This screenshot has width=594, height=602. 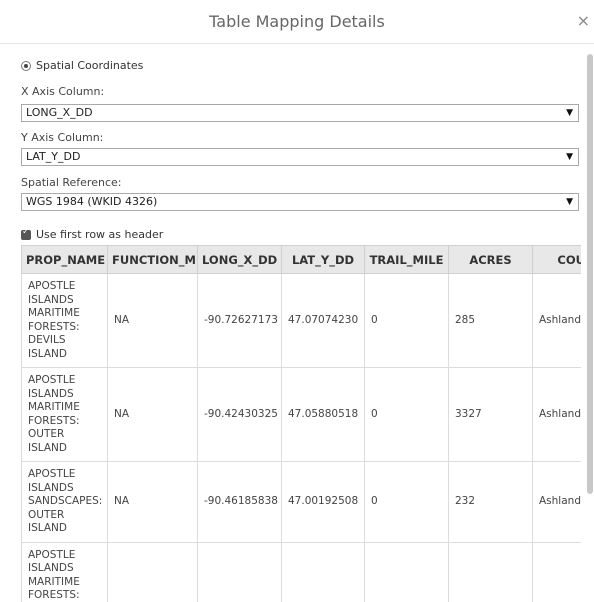 I want to click on table-cell: 232, so click(x=490, y=502).